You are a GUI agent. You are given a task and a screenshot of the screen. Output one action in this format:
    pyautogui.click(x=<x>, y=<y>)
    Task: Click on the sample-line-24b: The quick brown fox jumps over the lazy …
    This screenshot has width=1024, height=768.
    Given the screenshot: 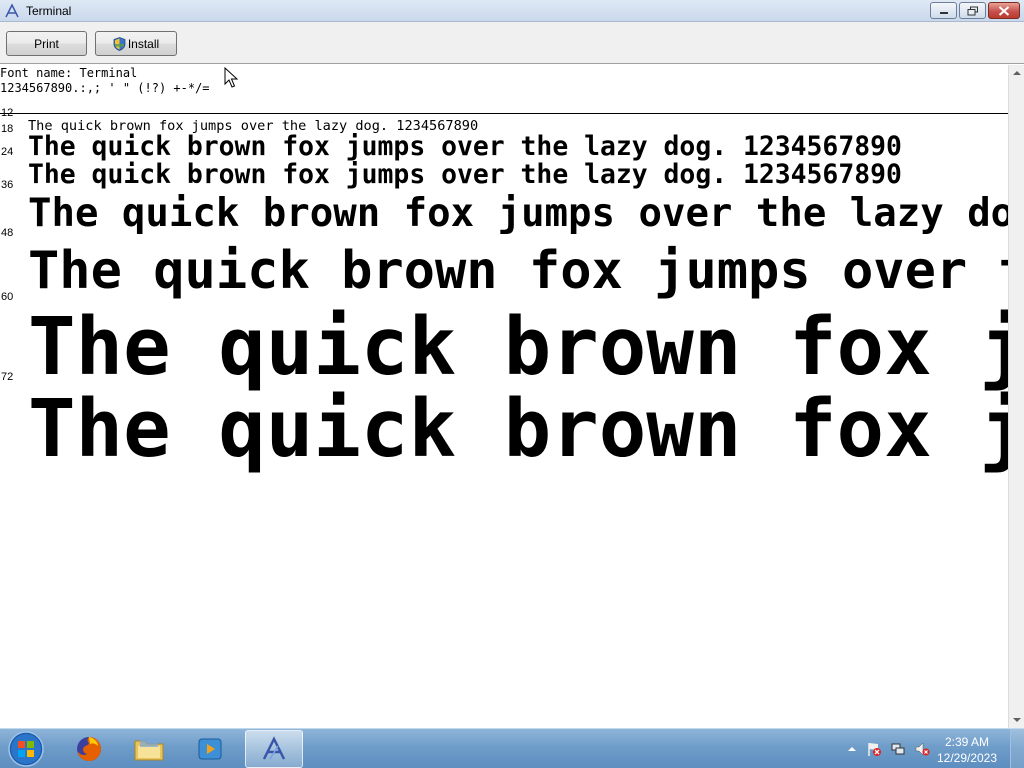 What is the action you would take?
    pyautogui.click(x=465, y=174)
    